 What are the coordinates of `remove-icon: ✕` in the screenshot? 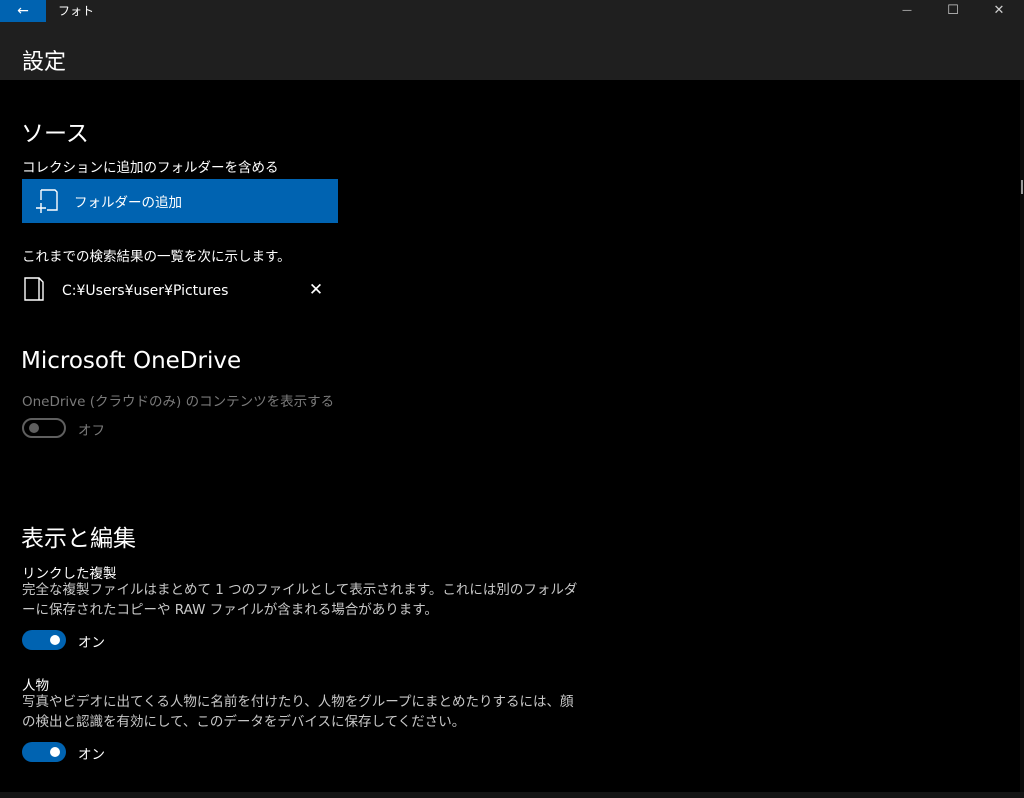 It's located at (316, 290).